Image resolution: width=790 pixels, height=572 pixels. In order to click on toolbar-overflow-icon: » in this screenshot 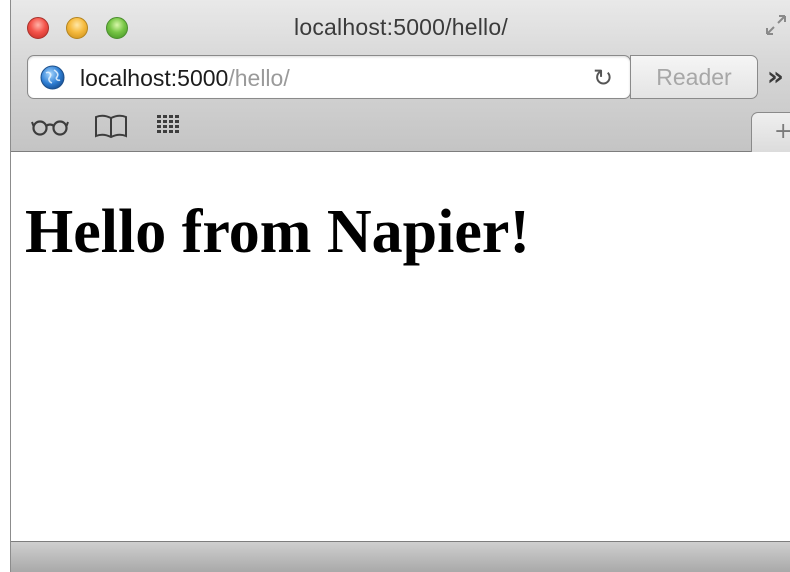, I will do `click(775, 77)`.